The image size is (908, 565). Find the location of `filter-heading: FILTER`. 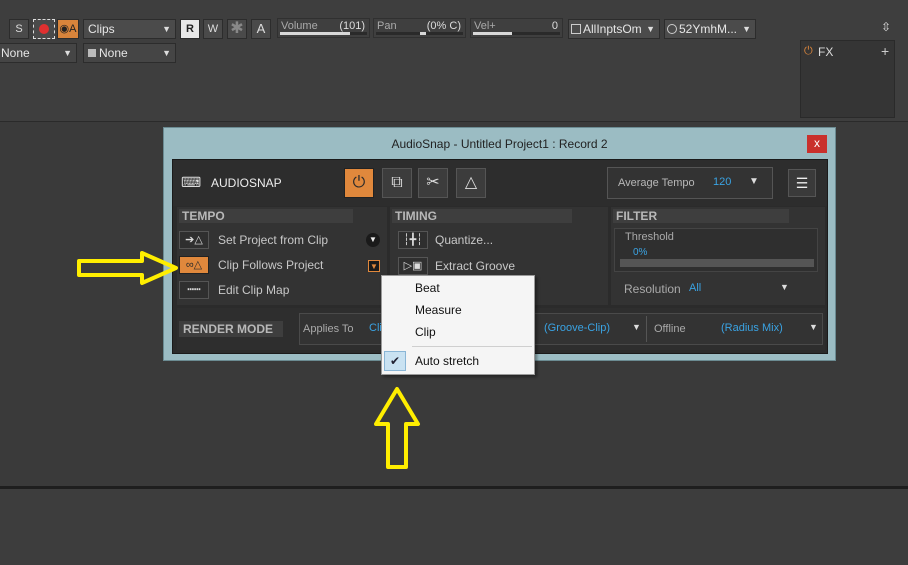

filter-heading: FILTER is located at coordinates (701, 216).